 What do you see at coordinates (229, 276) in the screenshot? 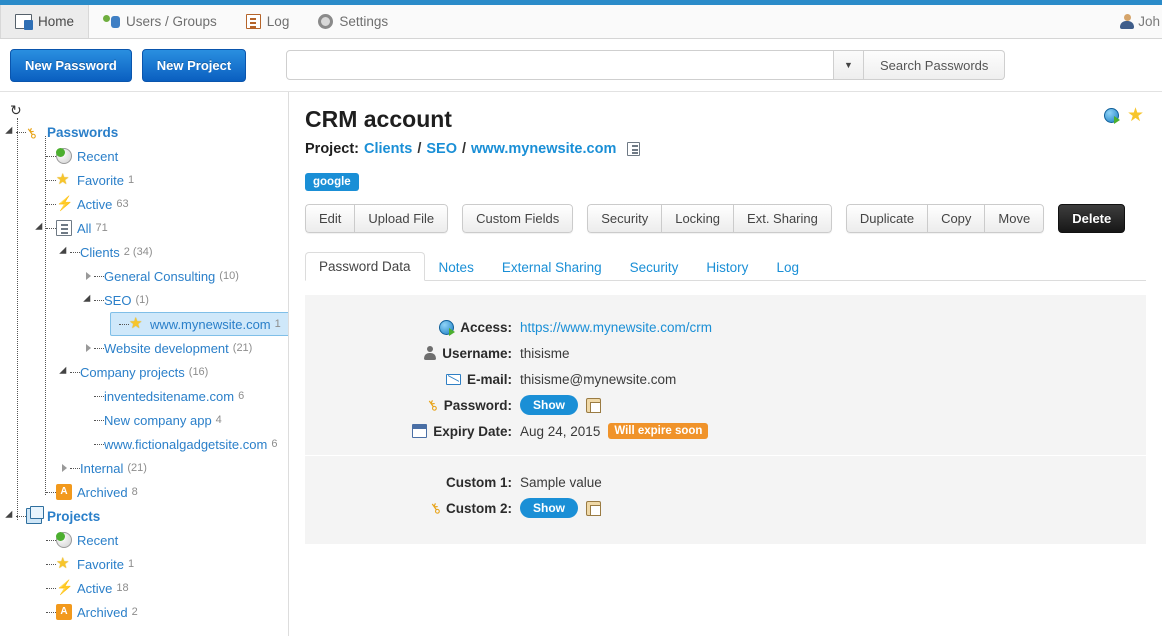
I see `sidebar-item-count: (10)` at bounding box center [229, 276].